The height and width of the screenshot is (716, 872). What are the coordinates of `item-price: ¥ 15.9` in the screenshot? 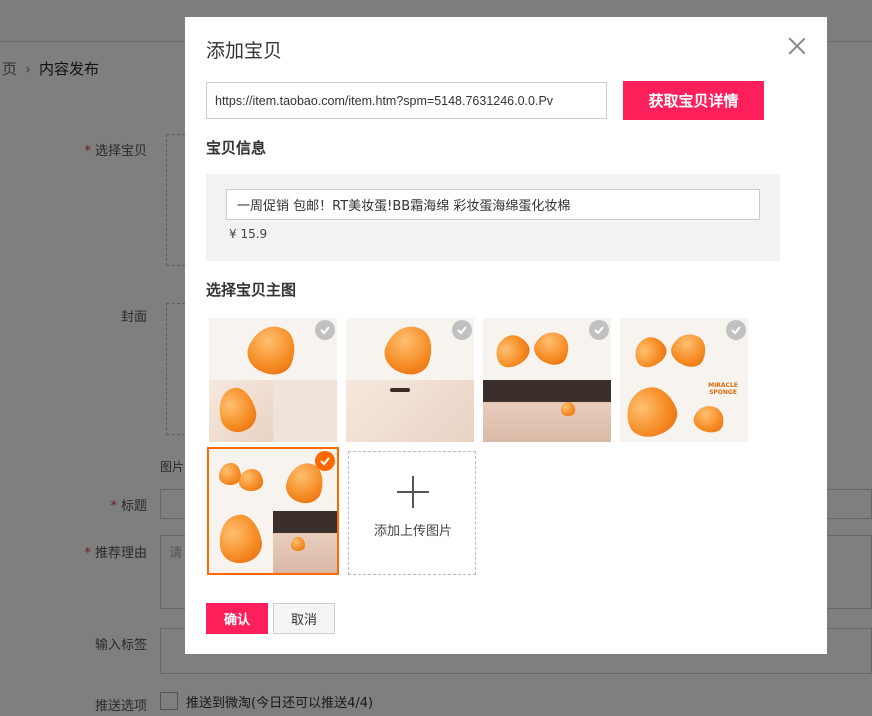 It's located at (248, 234).